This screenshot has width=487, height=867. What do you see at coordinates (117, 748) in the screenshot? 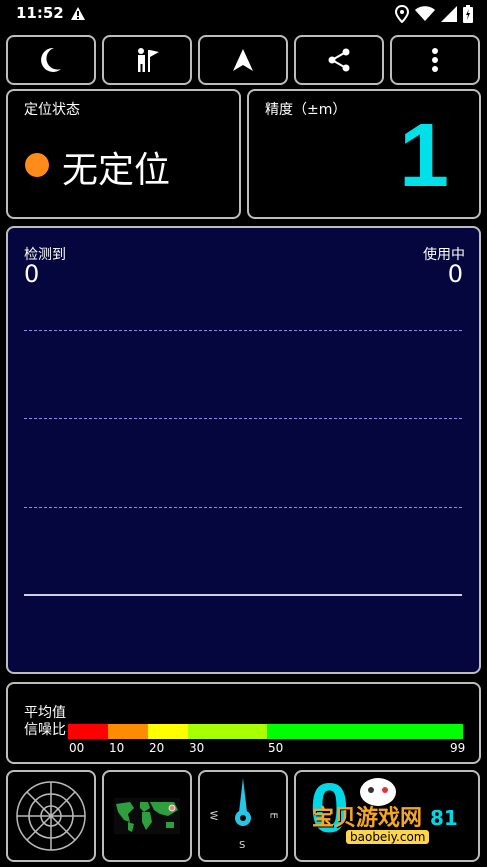
I see `snr-tick: 10` at bounding box center [117, 748].